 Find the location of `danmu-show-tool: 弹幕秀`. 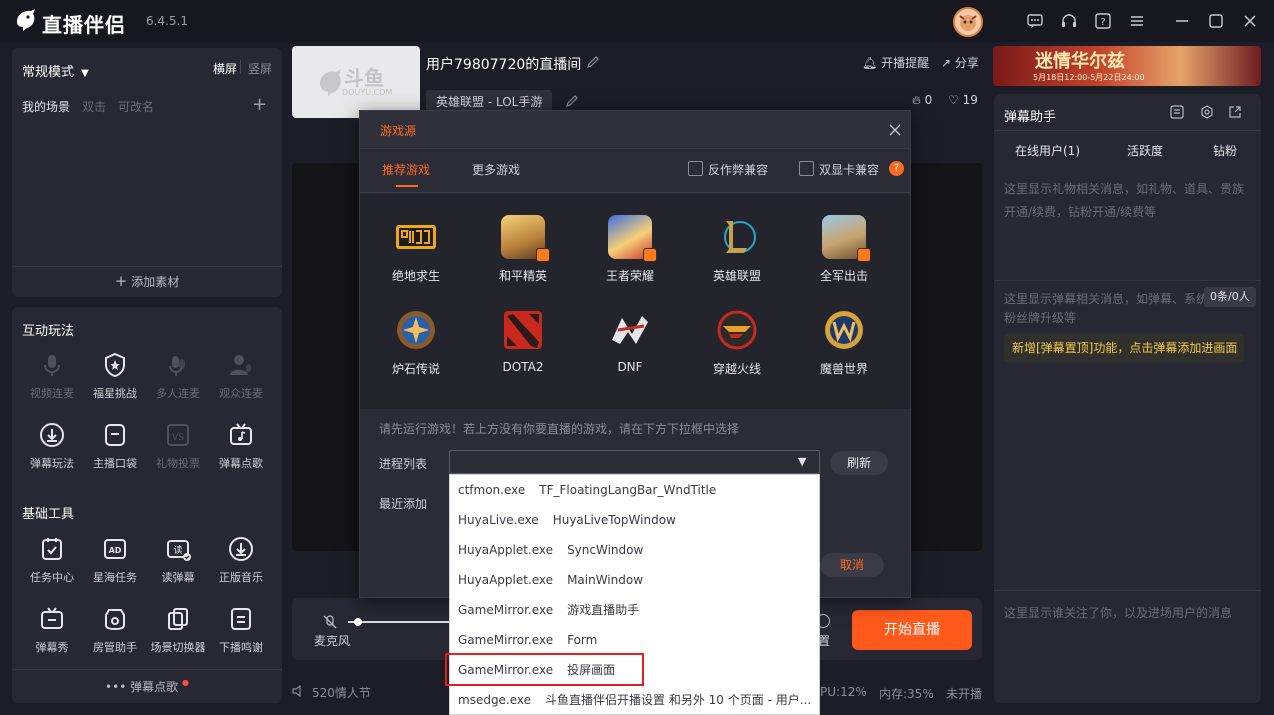

danmu-show-tool: 弹幕秀 is located at coordinates (52, 630).